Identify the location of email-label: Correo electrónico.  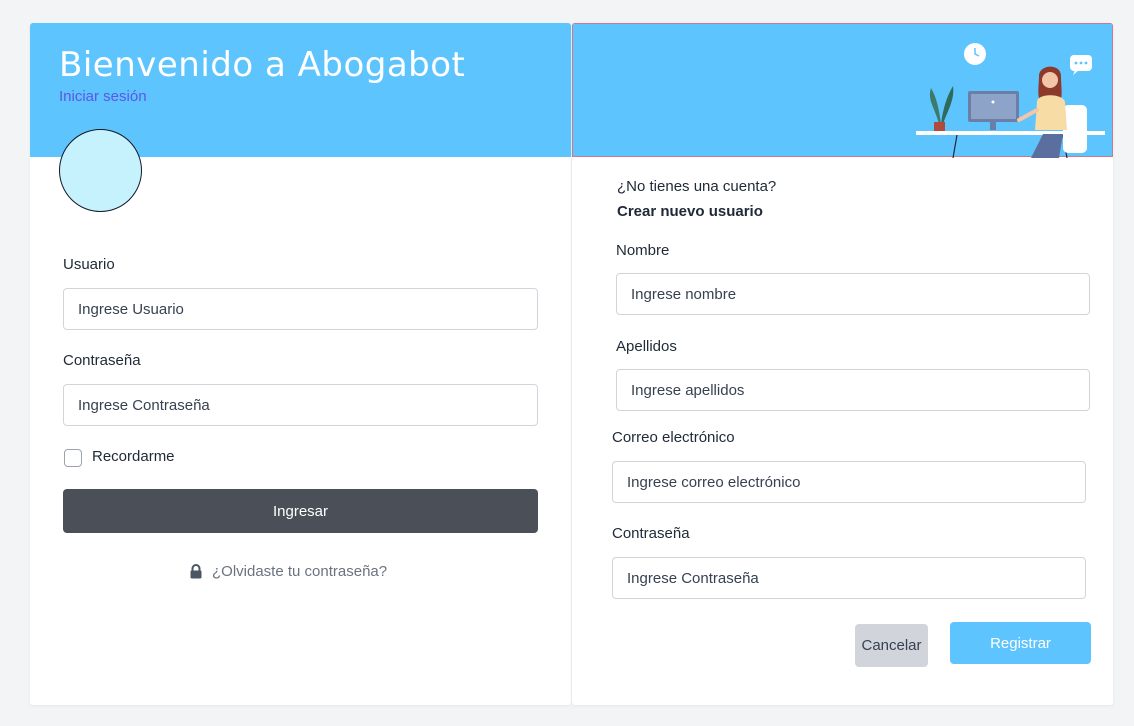
(673, 437).